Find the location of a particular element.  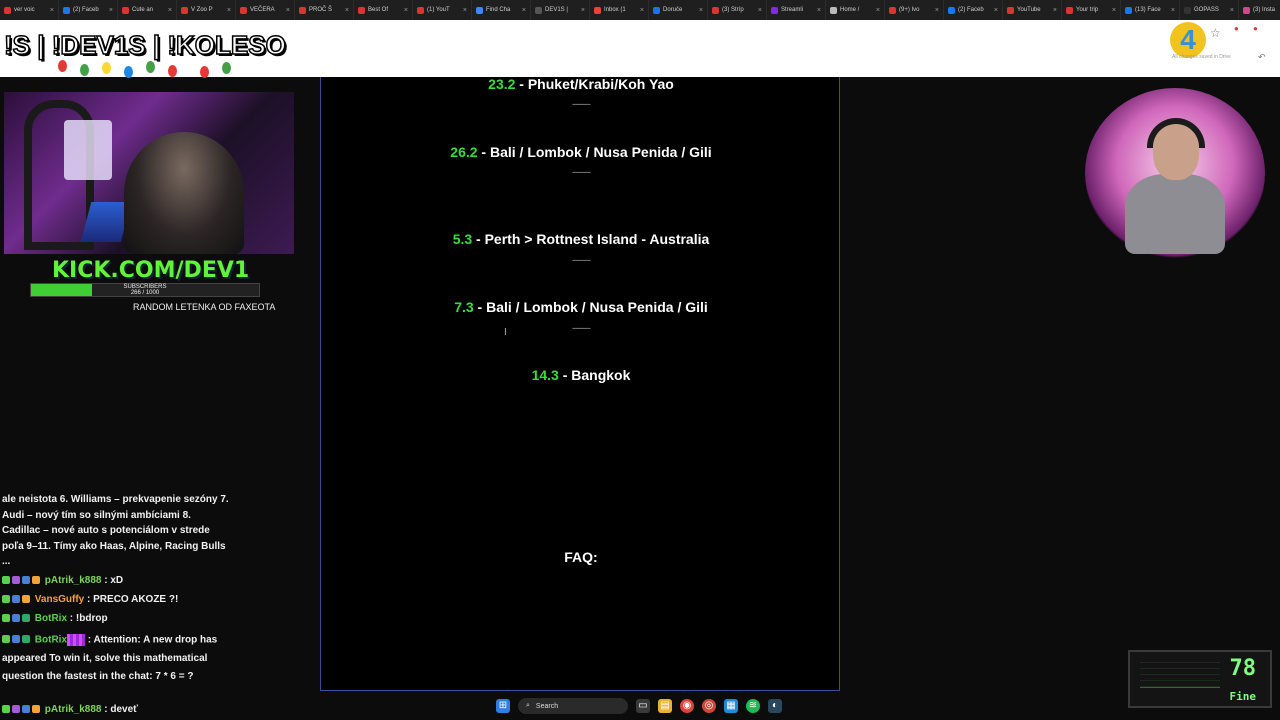

chrome-alt-icon: ◎ is located at coordinates (709, 706).